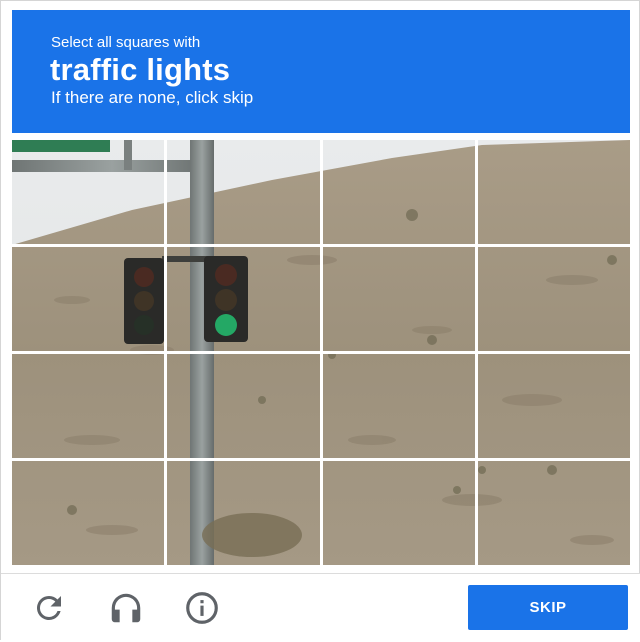 The height and width of the screenshot is (642, 640). What do you see at coordinates (243, 513) in the screenshot?
I see `image-tile-r4c2` at bounding box center [243, 513].